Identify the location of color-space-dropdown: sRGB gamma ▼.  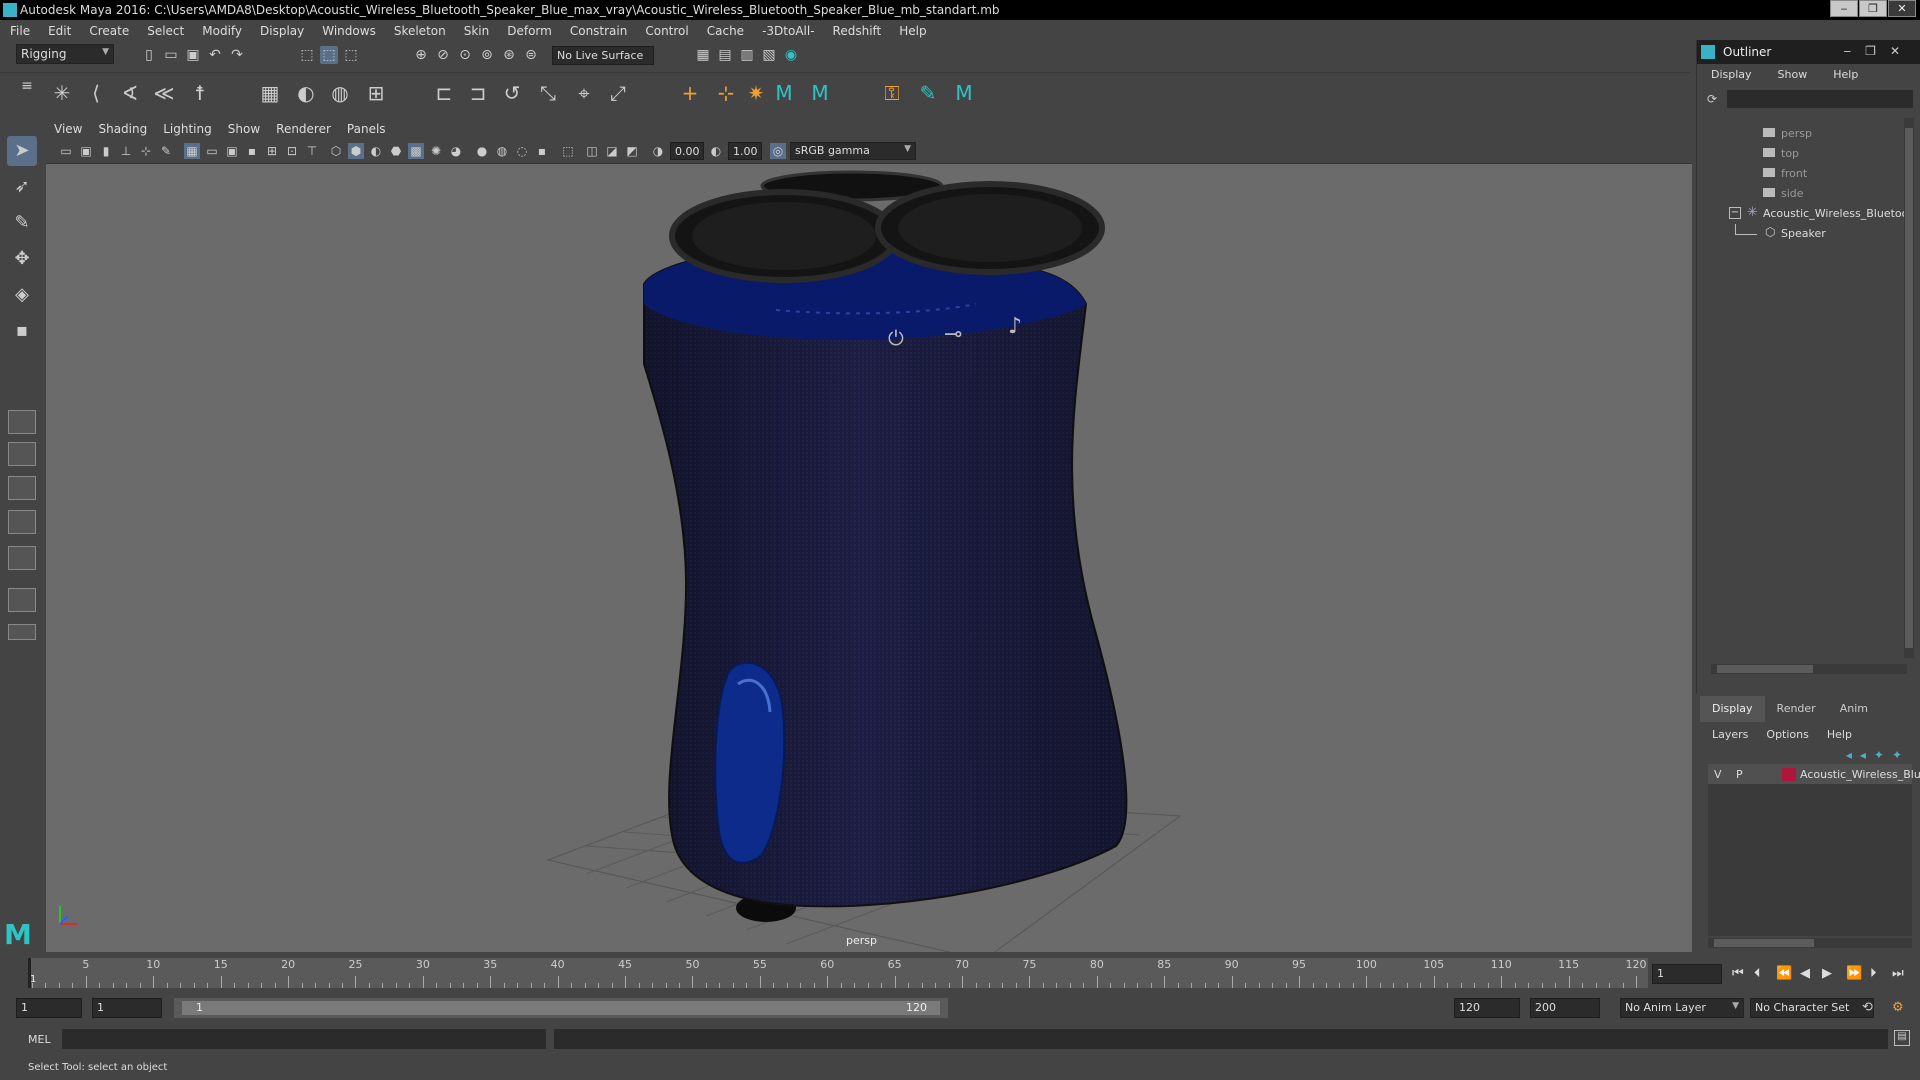
(853, 151).